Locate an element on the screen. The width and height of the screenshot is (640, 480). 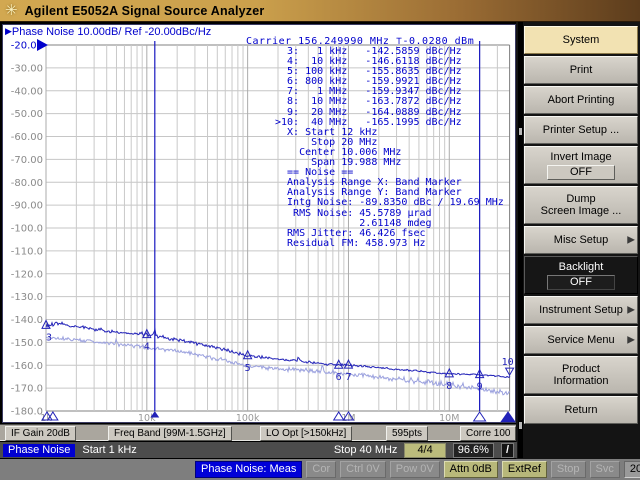
x-axis-label: 1M is located at coordinates (348, 417).